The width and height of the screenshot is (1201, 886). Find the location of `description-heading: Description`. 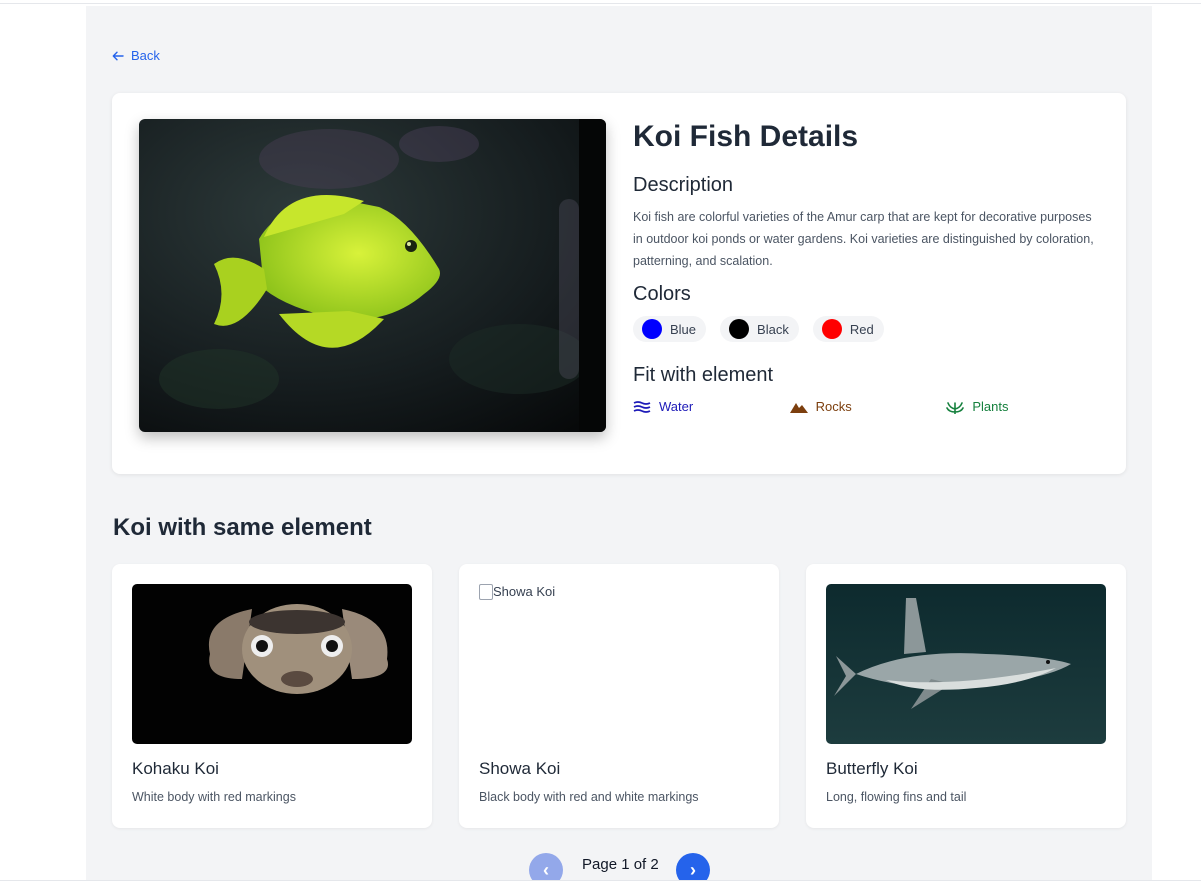

description-heading: Description is located at coordinates (683, 185).